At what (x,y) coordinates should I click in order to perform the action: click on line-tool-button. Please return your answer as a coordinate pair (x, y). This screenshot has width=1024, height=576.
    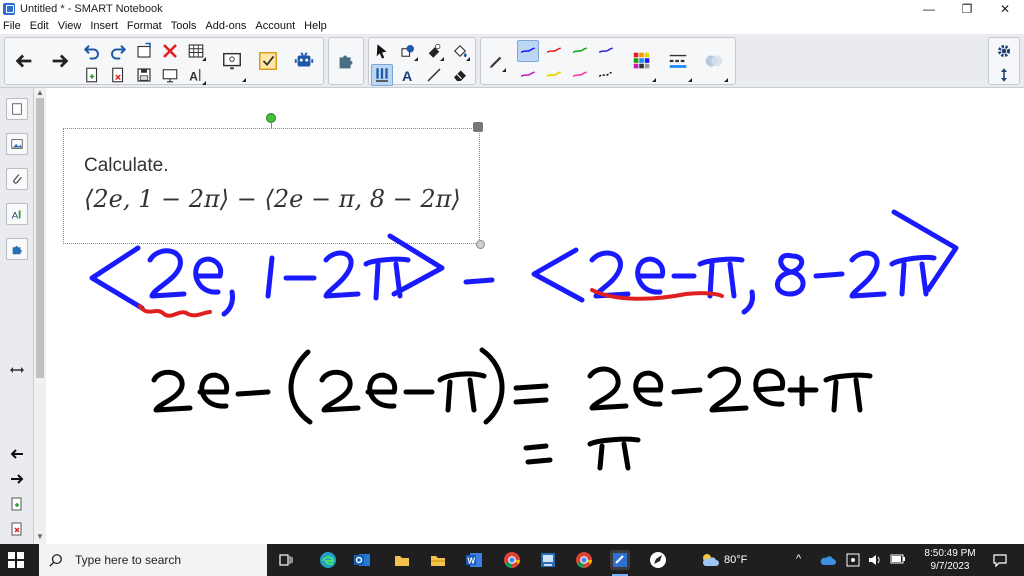
    Looking at the image, I should click on (434, 75).